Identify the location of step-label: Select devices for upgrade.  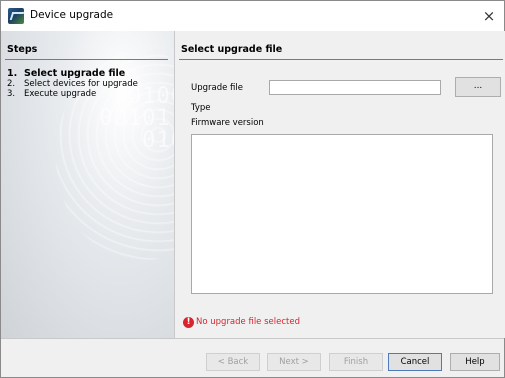
(81, 84).